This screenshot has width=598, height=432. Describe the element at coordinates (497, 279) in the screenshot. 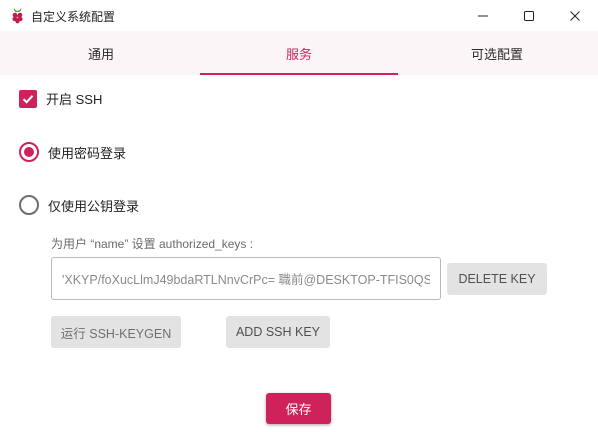

I see `delete-key-button: DELETE KEY` at that location.